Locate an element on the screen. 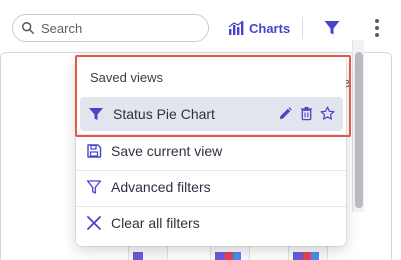 The image size is (401, 260). search-icon is located at coordinates (28, 28).